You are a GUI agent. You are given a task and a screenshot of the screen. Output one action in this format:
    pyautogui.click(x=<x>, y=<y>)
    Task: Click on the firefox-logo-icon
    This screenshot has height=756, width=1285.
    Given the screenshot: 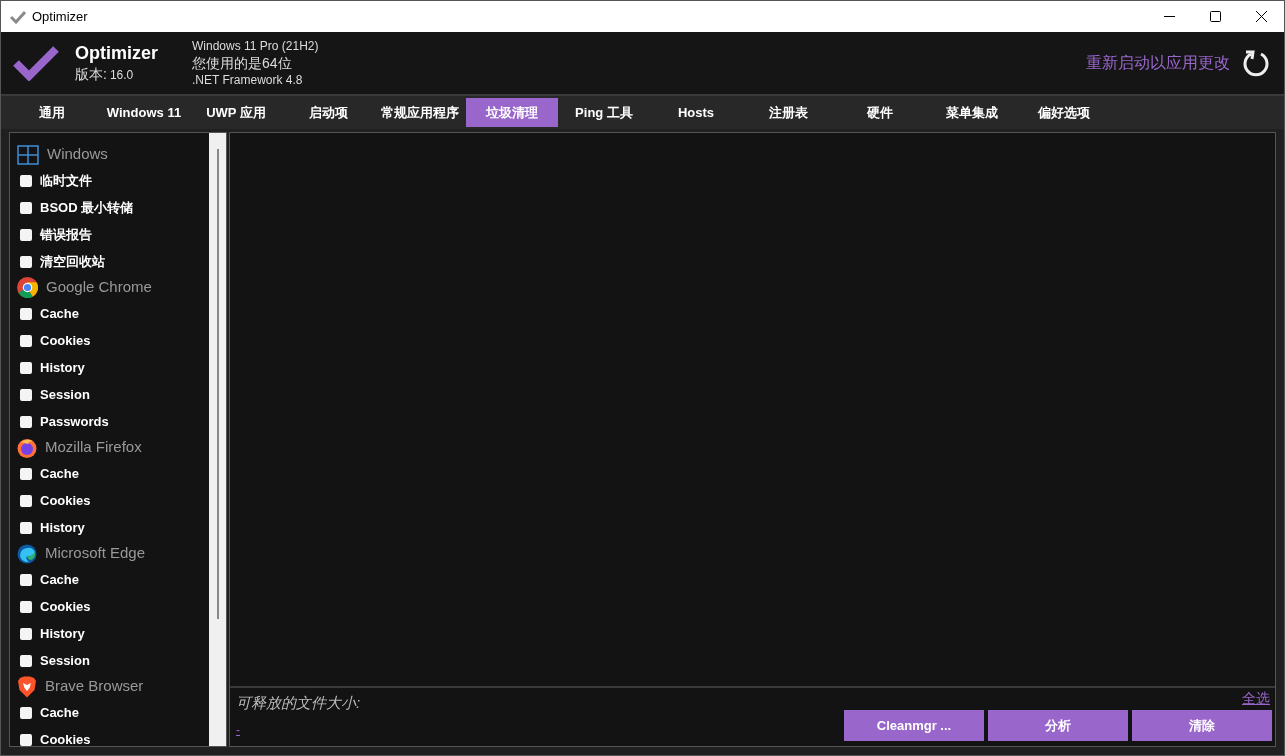 What is the action you would take?
    pyautogui.click(x=27, y=447)
    